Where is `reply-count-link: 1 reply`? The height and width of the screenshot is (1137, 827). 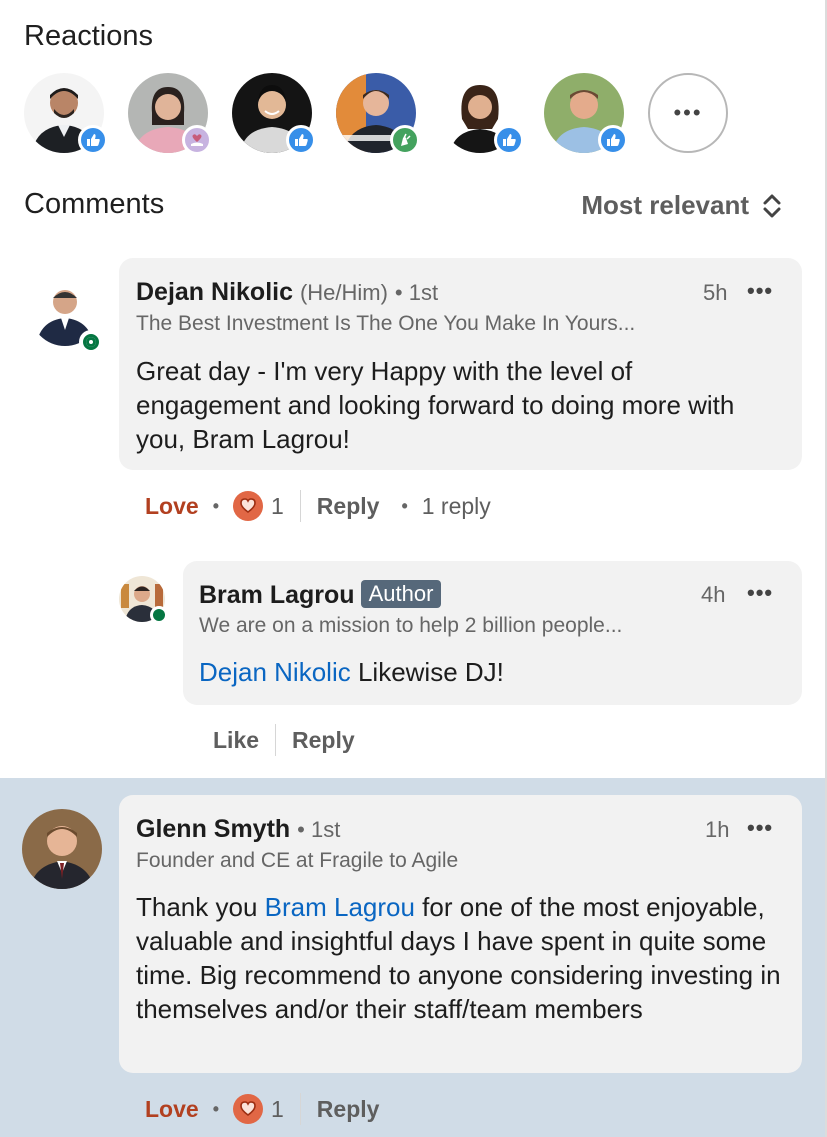 reply-count-link: 1 reply is located at coordinates (456, 506).